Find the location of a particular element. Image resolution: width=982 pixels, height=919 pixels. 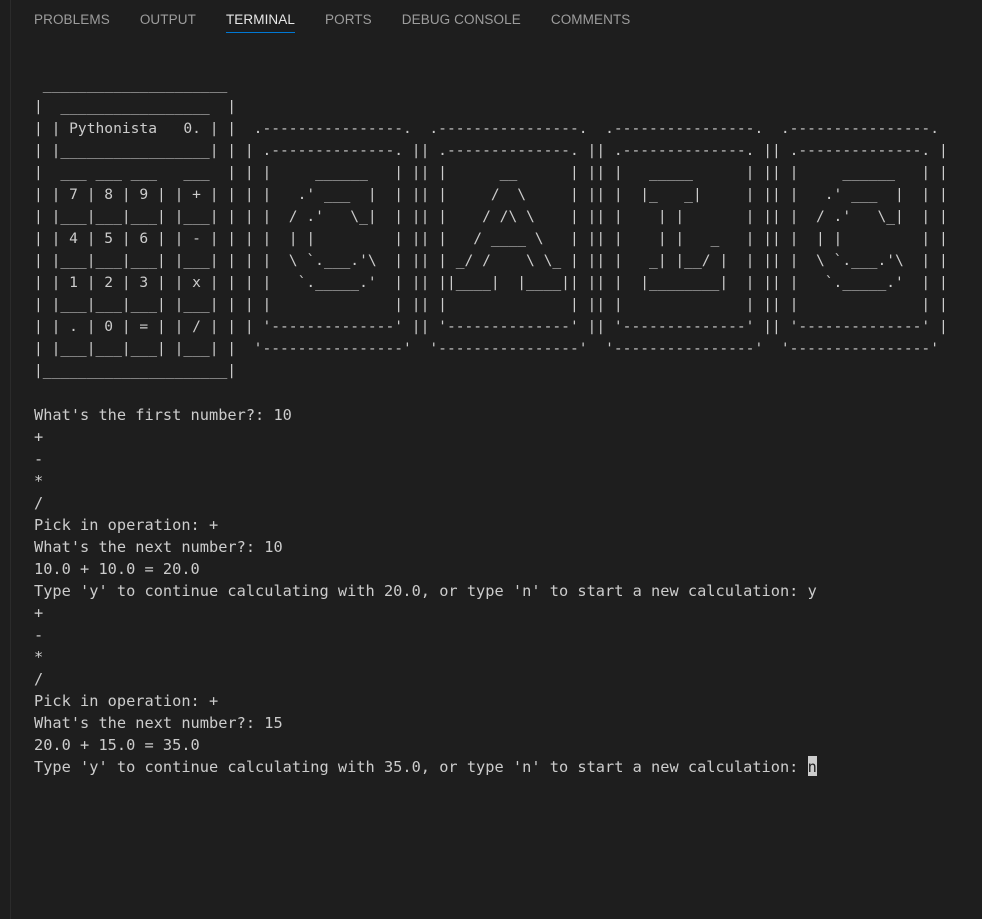

terminal-line: 20.0 + 15.0 = 35.0 is located at coordinates (117, 745).